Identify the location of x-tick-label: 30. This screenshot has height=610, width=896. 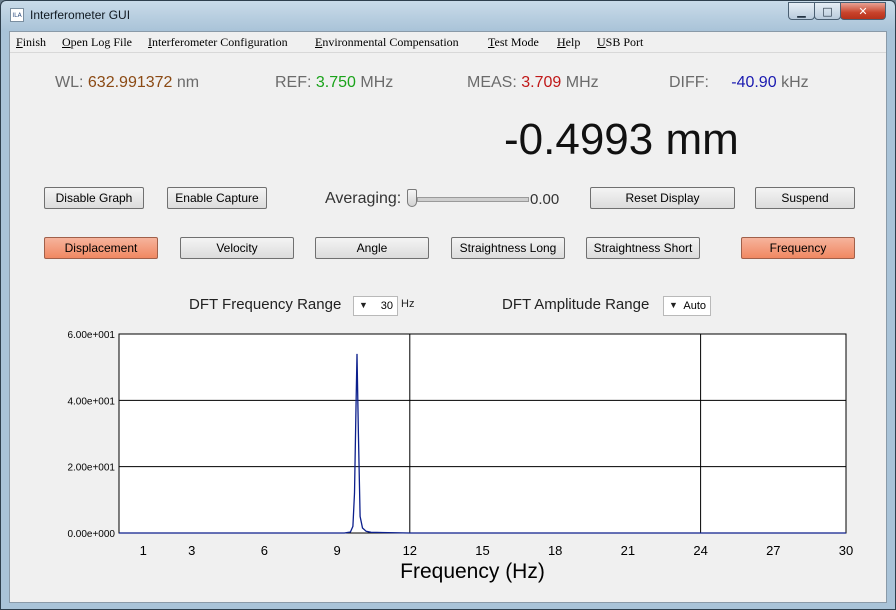
(846, 550).